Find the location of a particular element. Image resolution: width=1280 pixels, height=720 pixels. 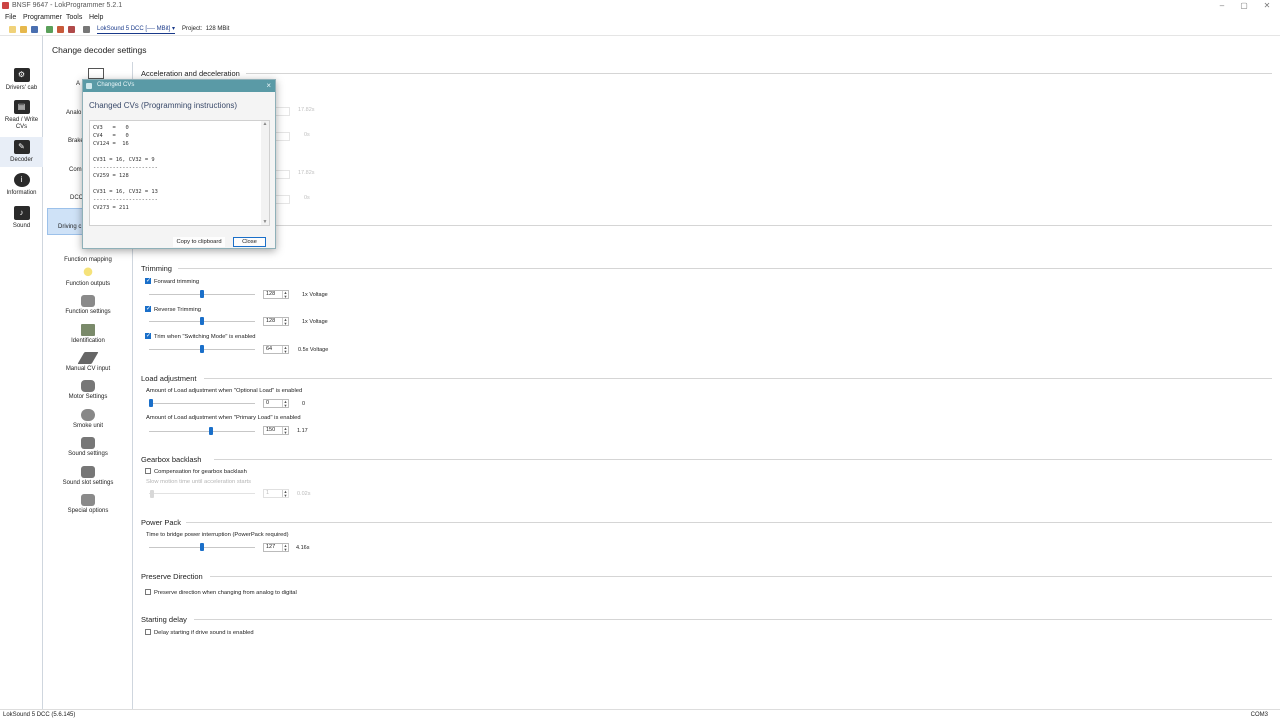

optional-load-spin: 0 ▲ ▼ is located at coordinates (276, 403).